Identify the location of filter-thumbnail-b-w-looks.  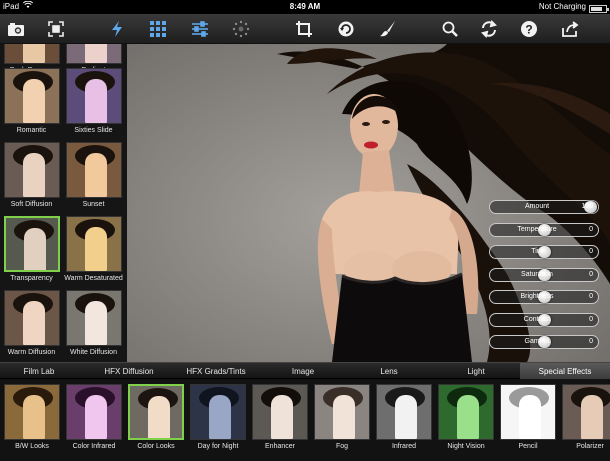
(32, 412).